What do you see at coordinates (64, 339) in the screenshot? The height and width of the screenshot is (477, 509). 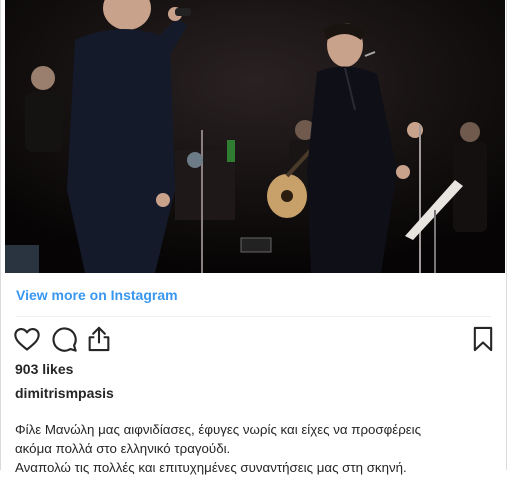 I see `comment-icon` at bounding box center [64, 339].